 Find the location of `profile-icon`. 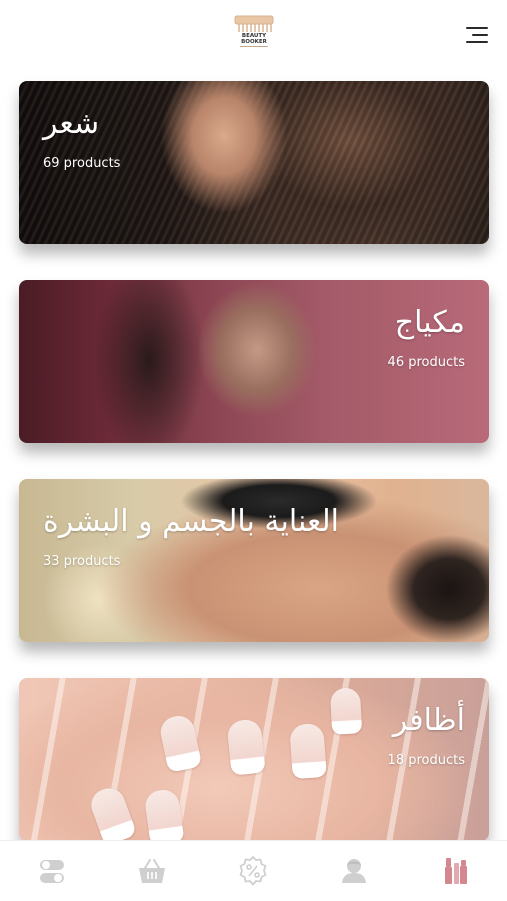

profile-icon is located at coordinates (354, 871).